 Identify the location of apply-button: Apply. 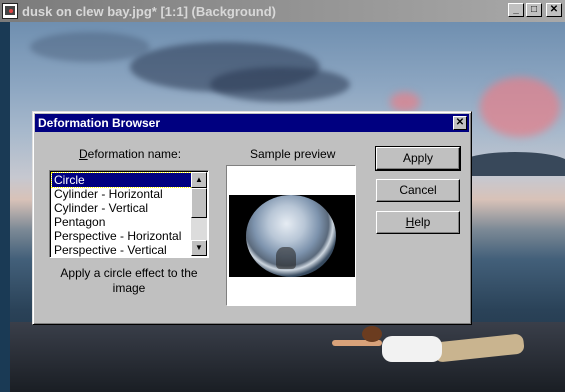
(418, 158).